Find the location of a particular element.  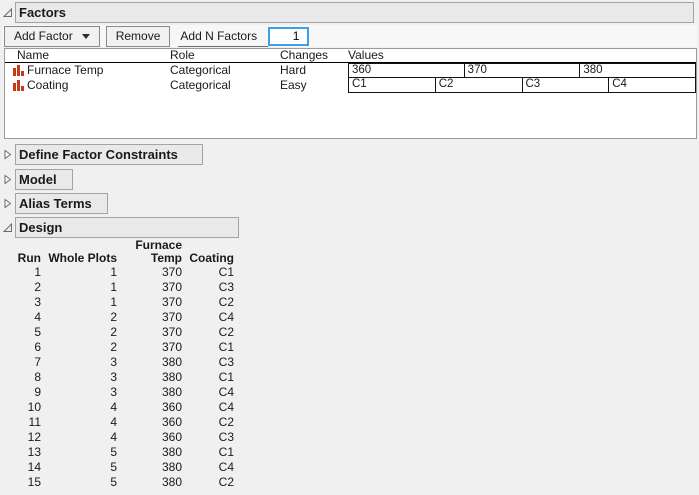

design-title: Design is located at coordinates (127, 227).